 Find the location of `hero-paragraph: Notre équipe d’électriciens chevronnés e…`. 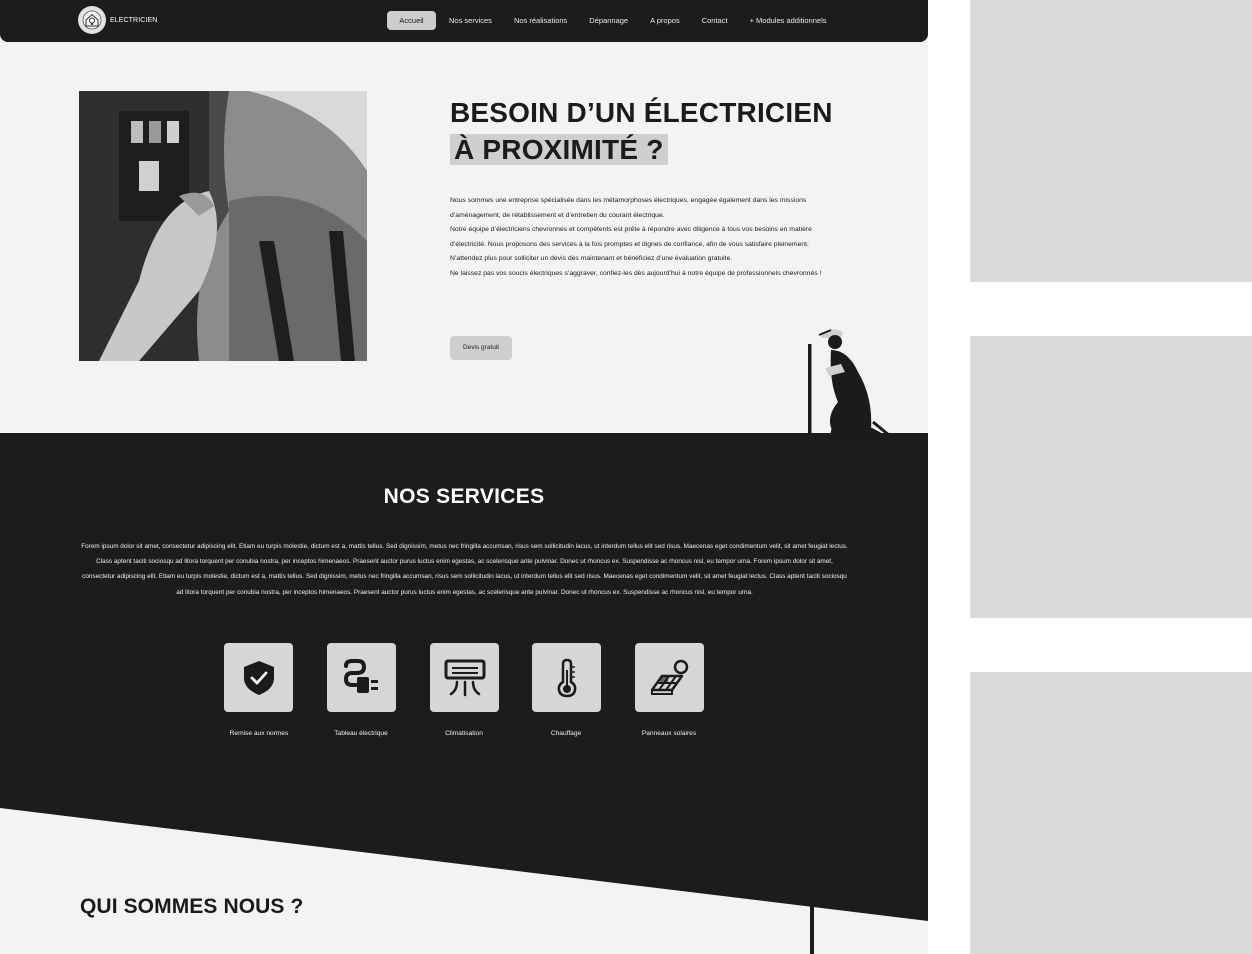

hero-paragraph: Notre équipe d’électriciens chevronnés e… is located at coordinates (631, 244).